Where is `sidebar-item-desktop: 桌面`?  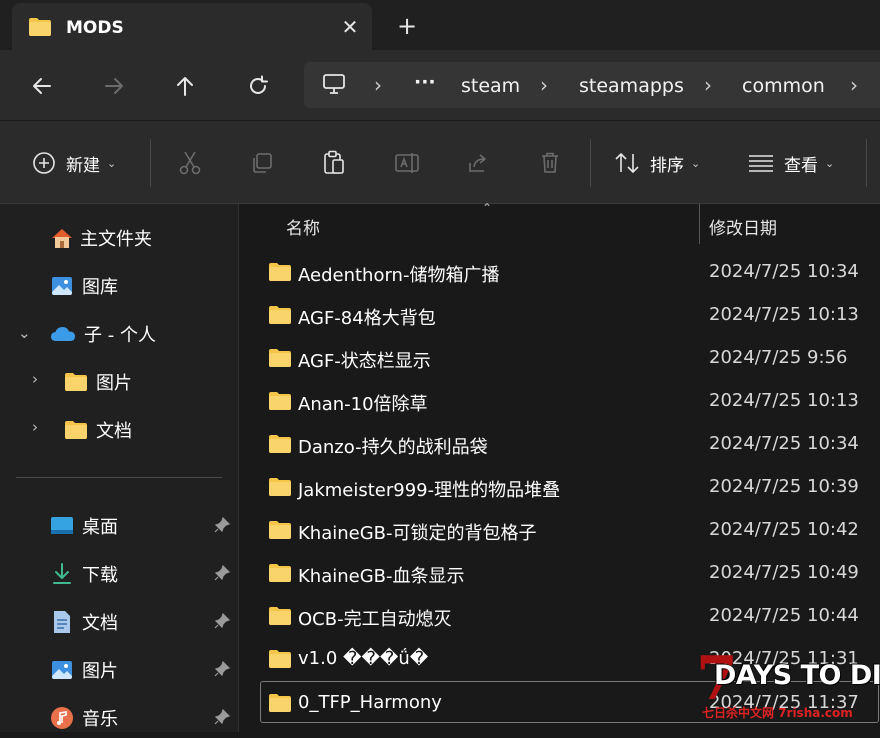 sidebar-item-desktop: 桌面 is located at coordinates (84, 526).